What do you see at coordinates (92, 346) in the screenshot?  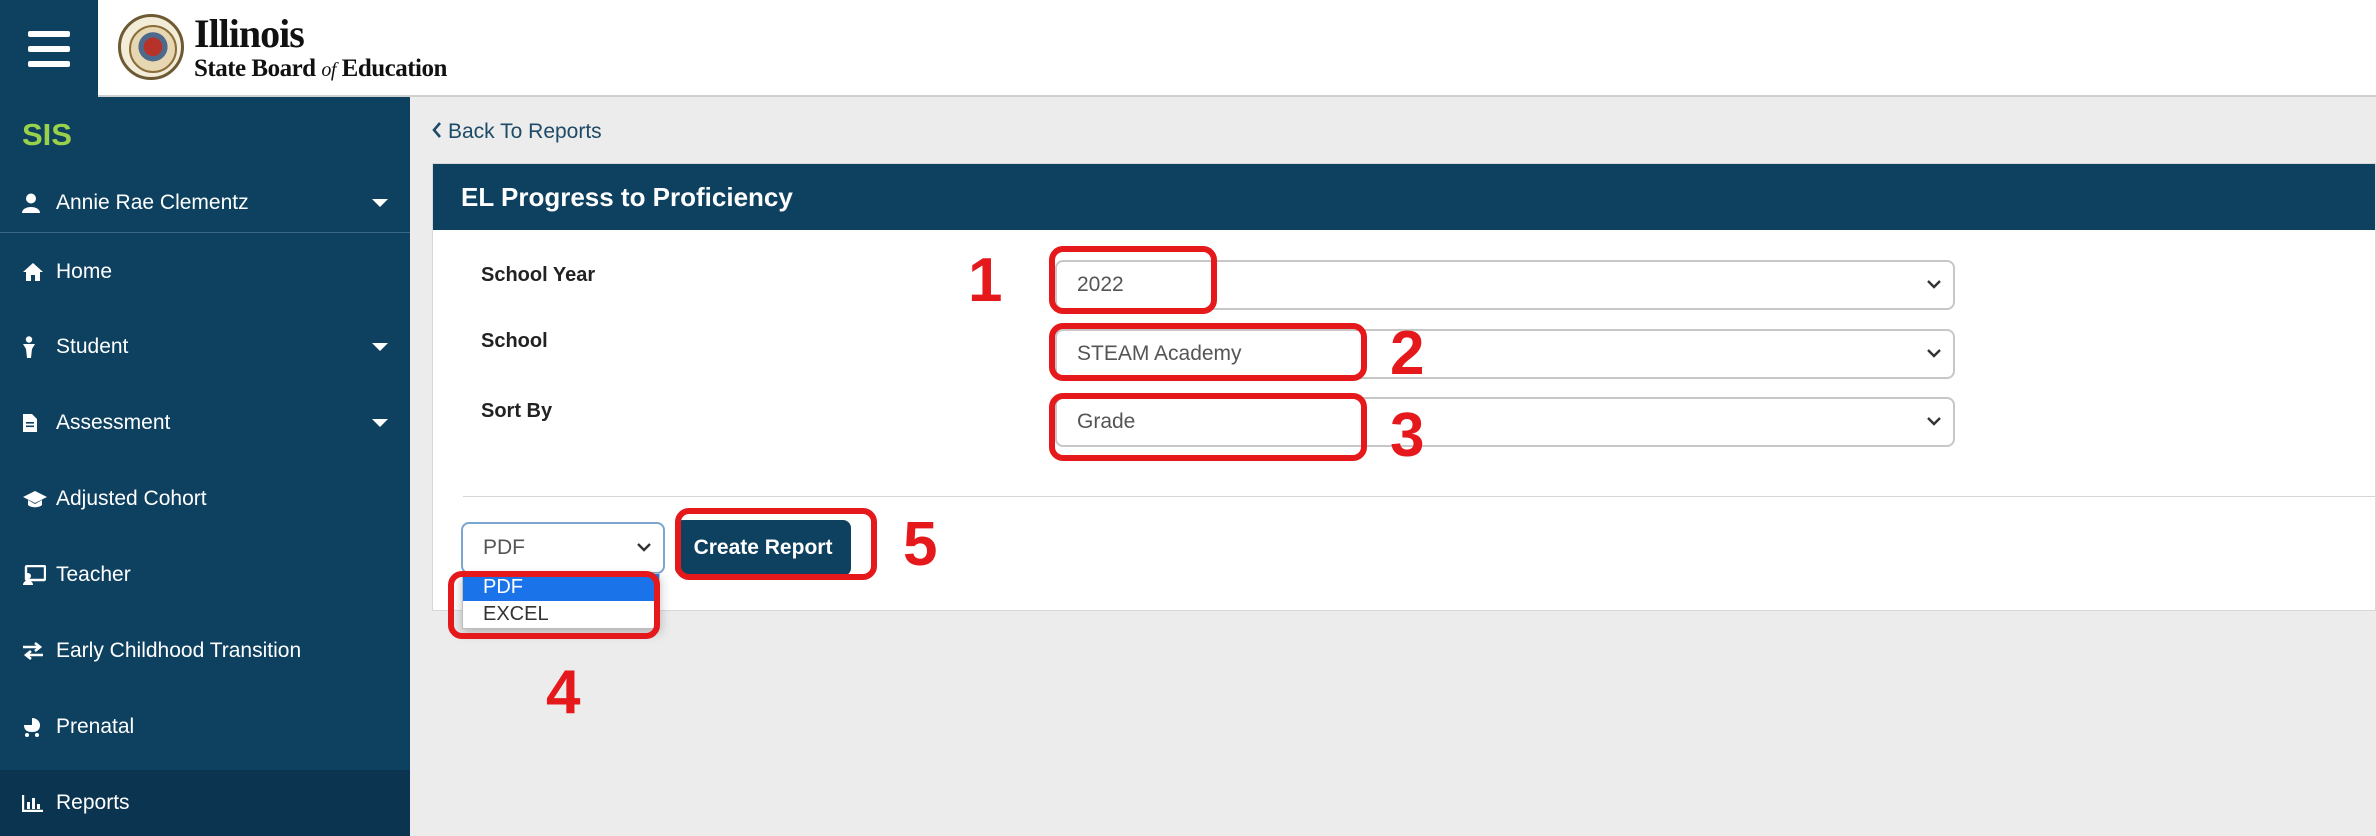 I see `sidebar-item-label: Student` at bounding box center [92, 346].